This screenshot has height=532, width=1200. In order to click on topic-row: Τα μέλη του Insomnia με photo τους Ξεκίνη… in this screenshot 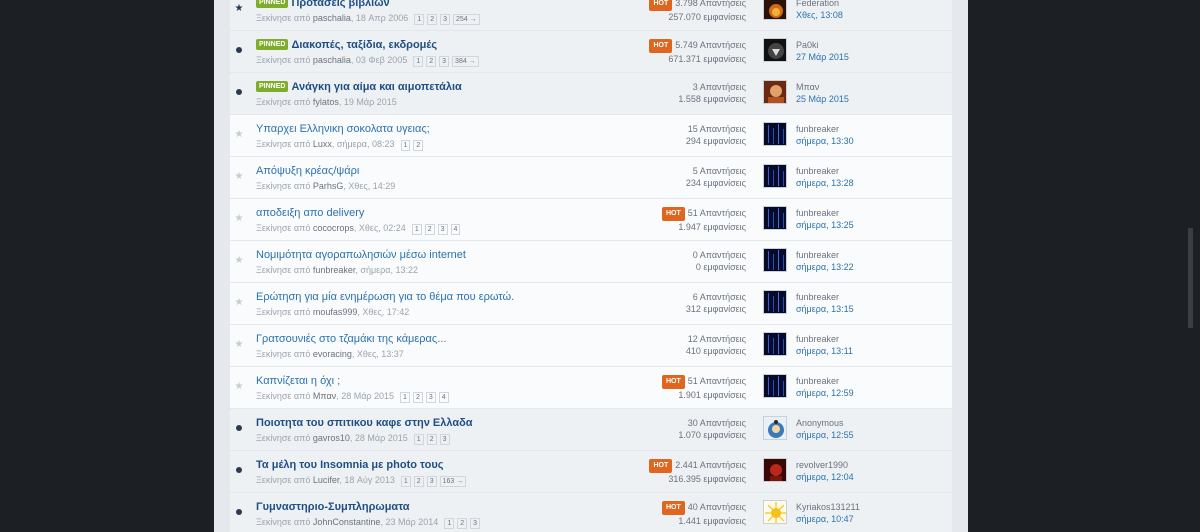, I will do `click(591, 471)`.